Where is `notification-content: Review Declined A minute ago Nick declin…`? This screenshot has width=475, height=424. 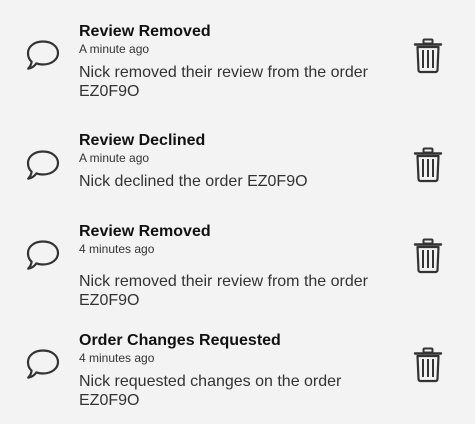
notification-content: Review Declined A minute ago Nick declin… is located at coordinates (234, 161).